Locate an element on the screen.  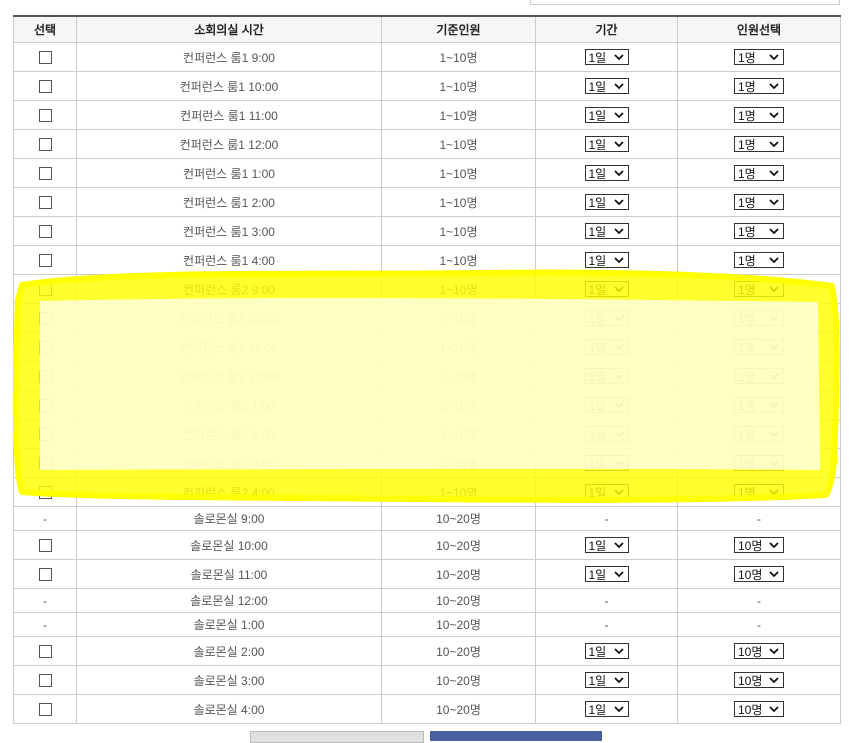
people-cell: 10명 is located at coordinates (759, 574).